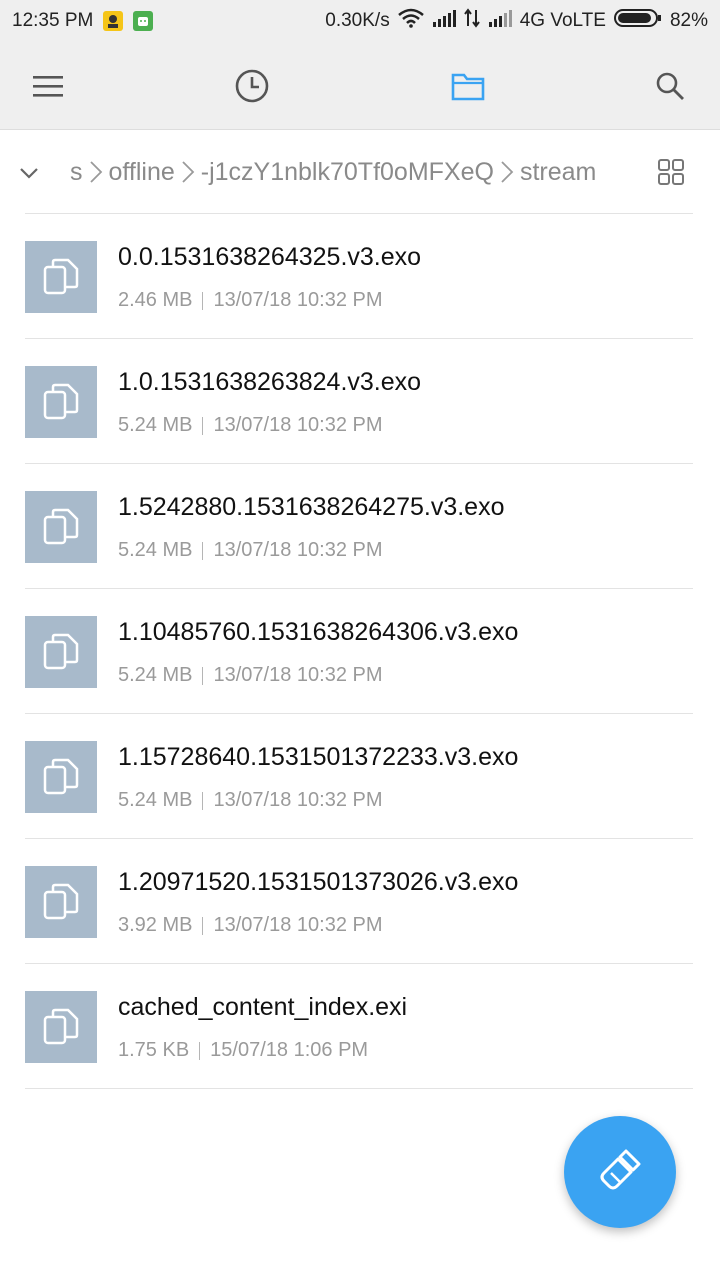 This screenshot has width=720, height=1280. What do you see at coordinates (410, 21) in the screenshot?
I see `wifi-icon` at bounding box center [410, 21].